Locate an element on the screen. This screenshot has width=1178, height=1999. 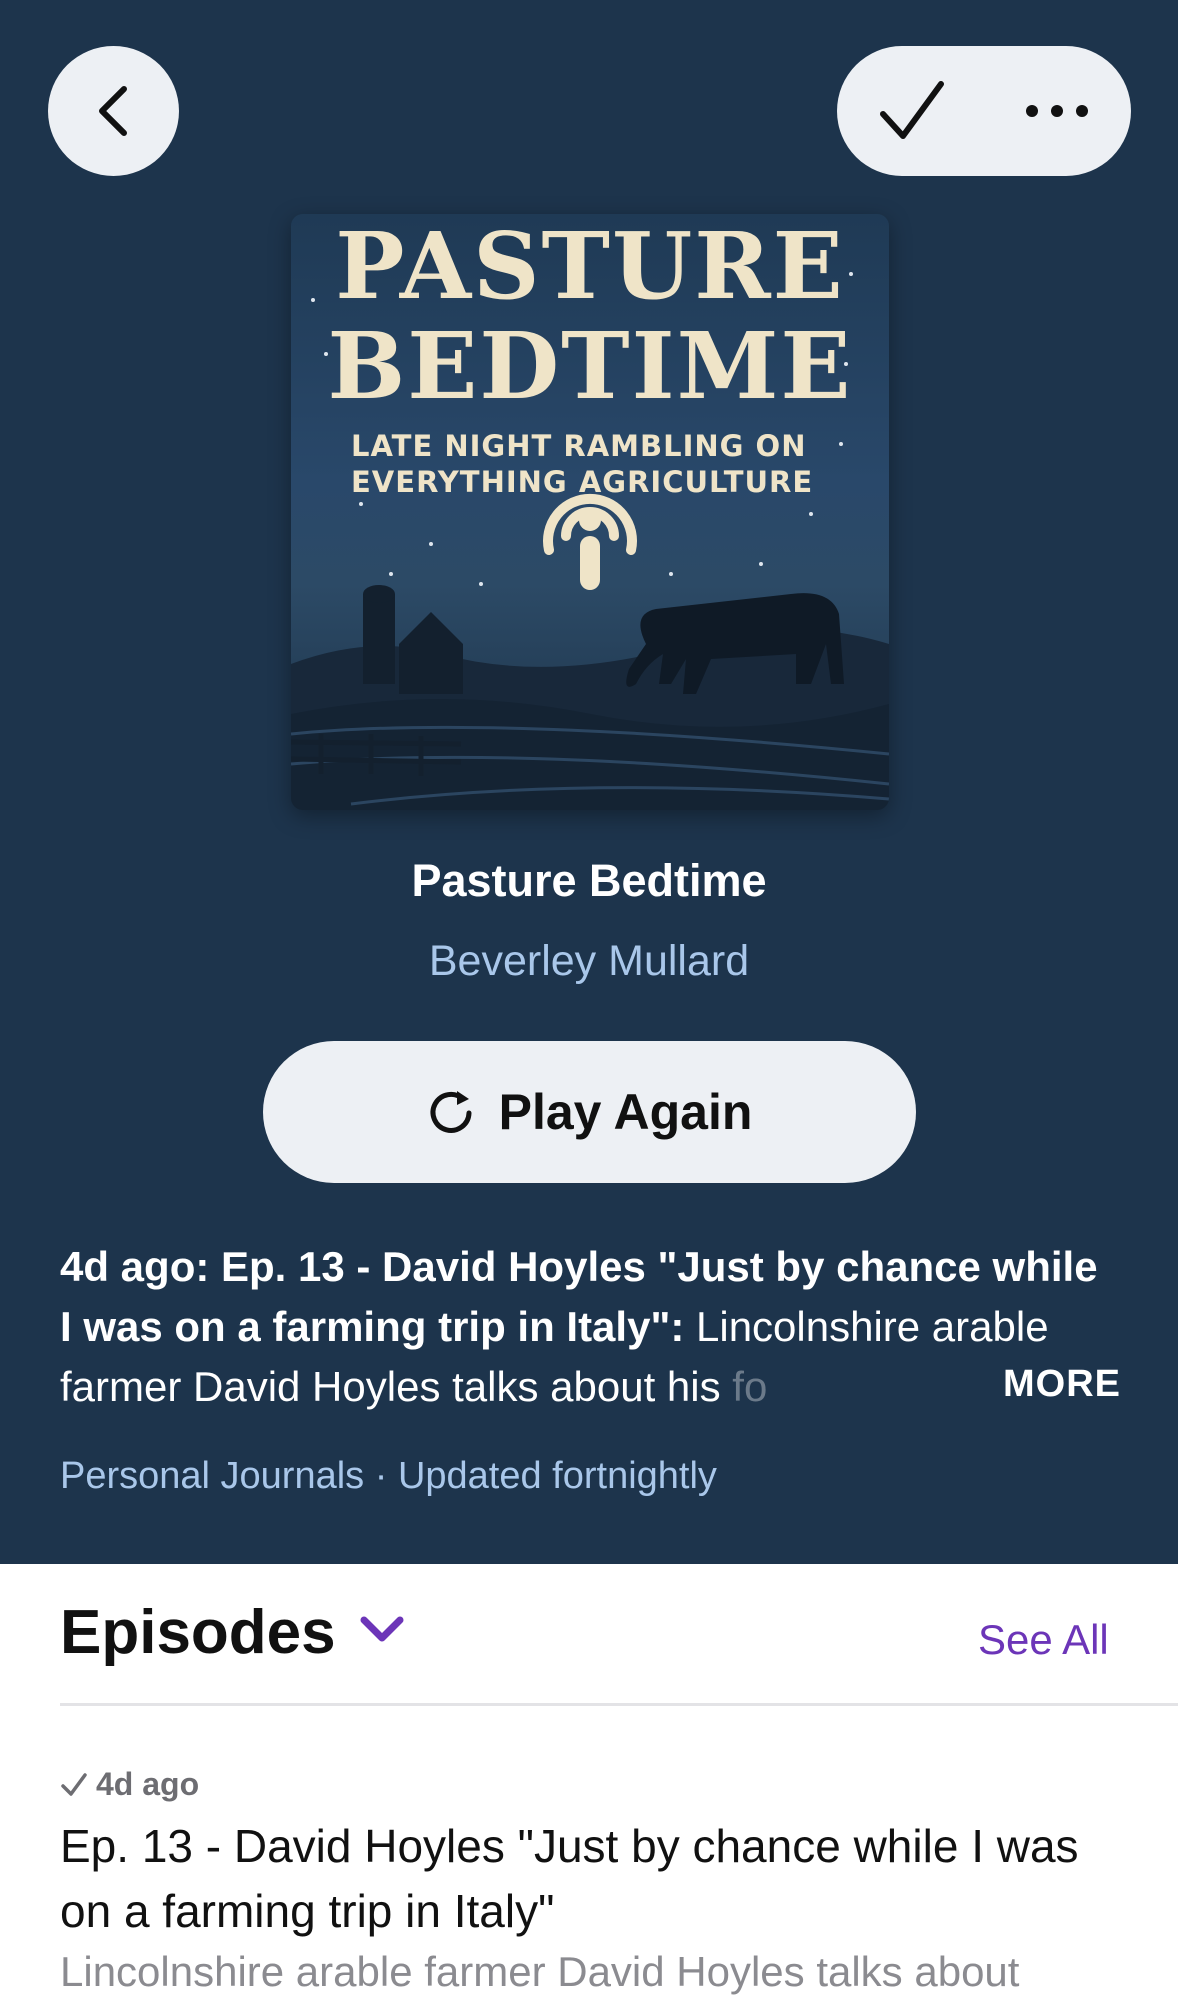
update-frequency: Updated fortnightly is located at coordinates (557, 1476).